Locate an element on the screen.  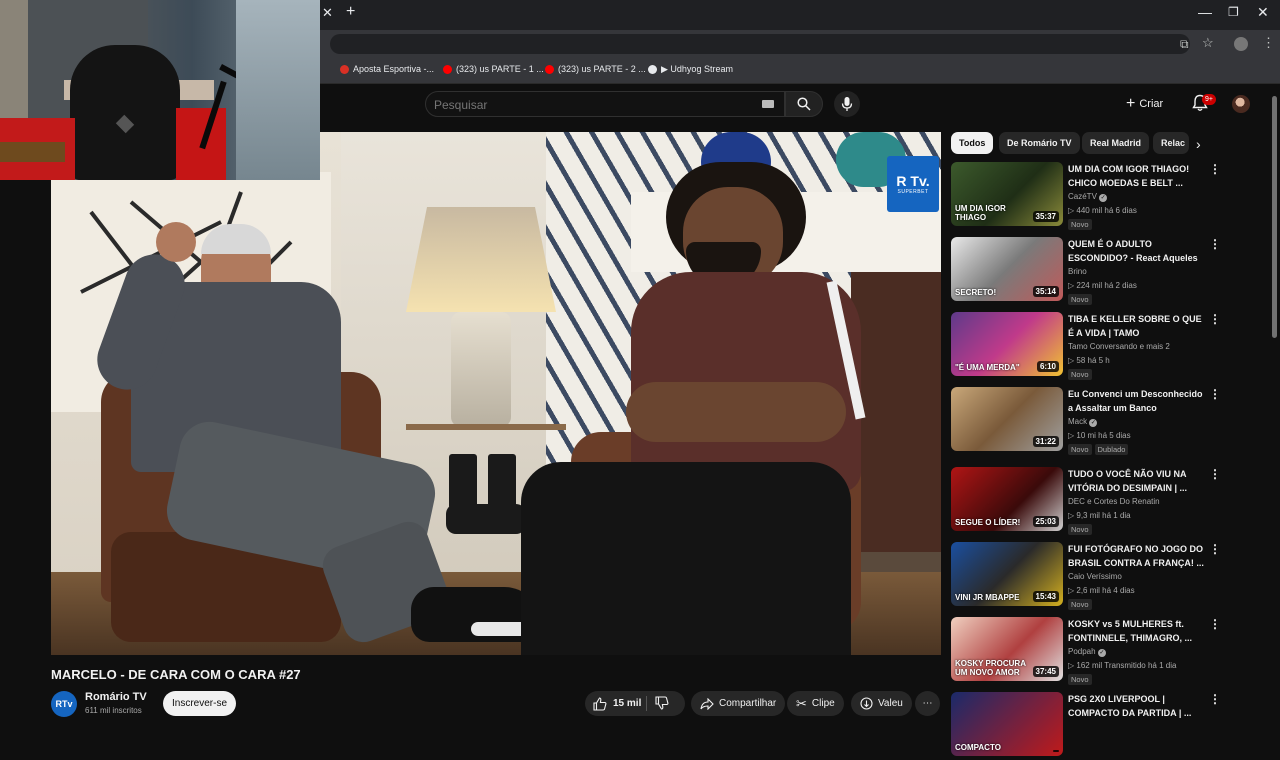
video-duration: 37:45 is located at coordinates (1045, 671).